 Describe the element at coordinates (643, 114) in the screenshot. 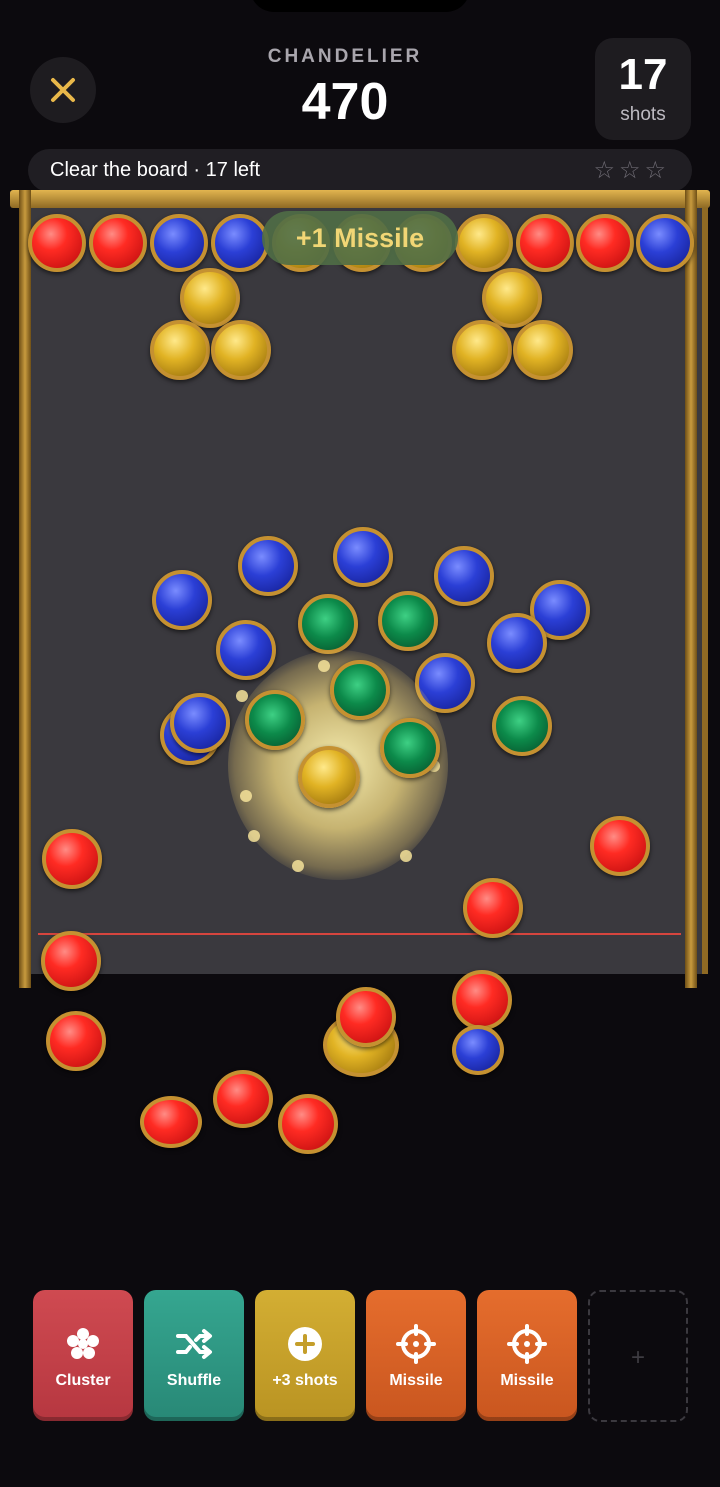

I see `shots-label: shots` at that location.